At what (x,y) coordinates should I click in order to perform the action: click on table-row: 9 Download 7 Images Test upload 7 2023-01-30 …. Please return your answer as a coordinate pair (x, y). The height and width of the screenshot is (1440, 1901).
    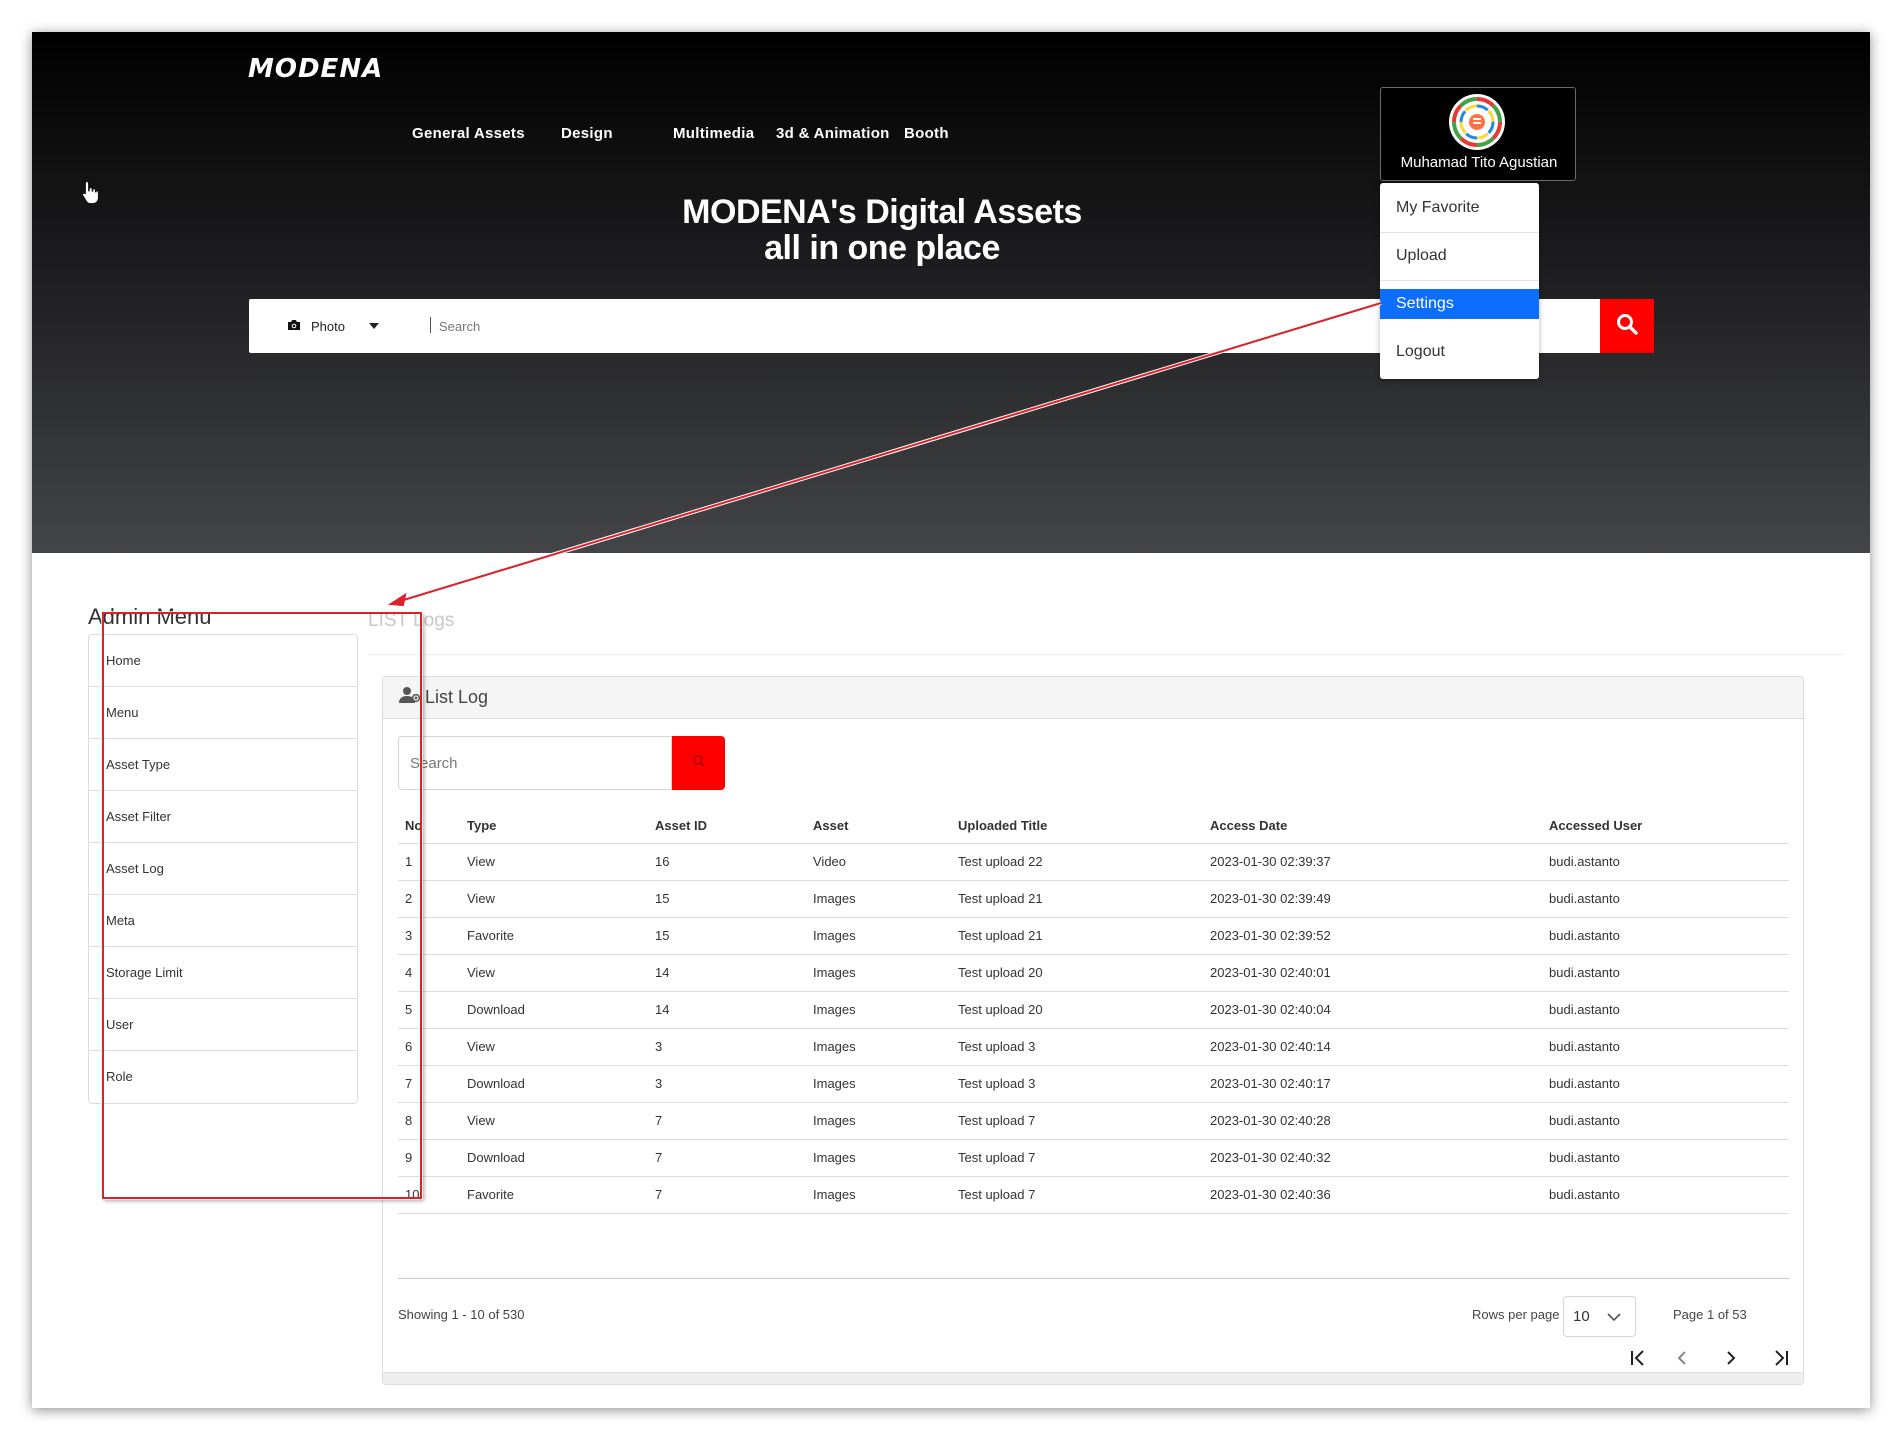
    Looking at the image, I should click on (1093, 1158).